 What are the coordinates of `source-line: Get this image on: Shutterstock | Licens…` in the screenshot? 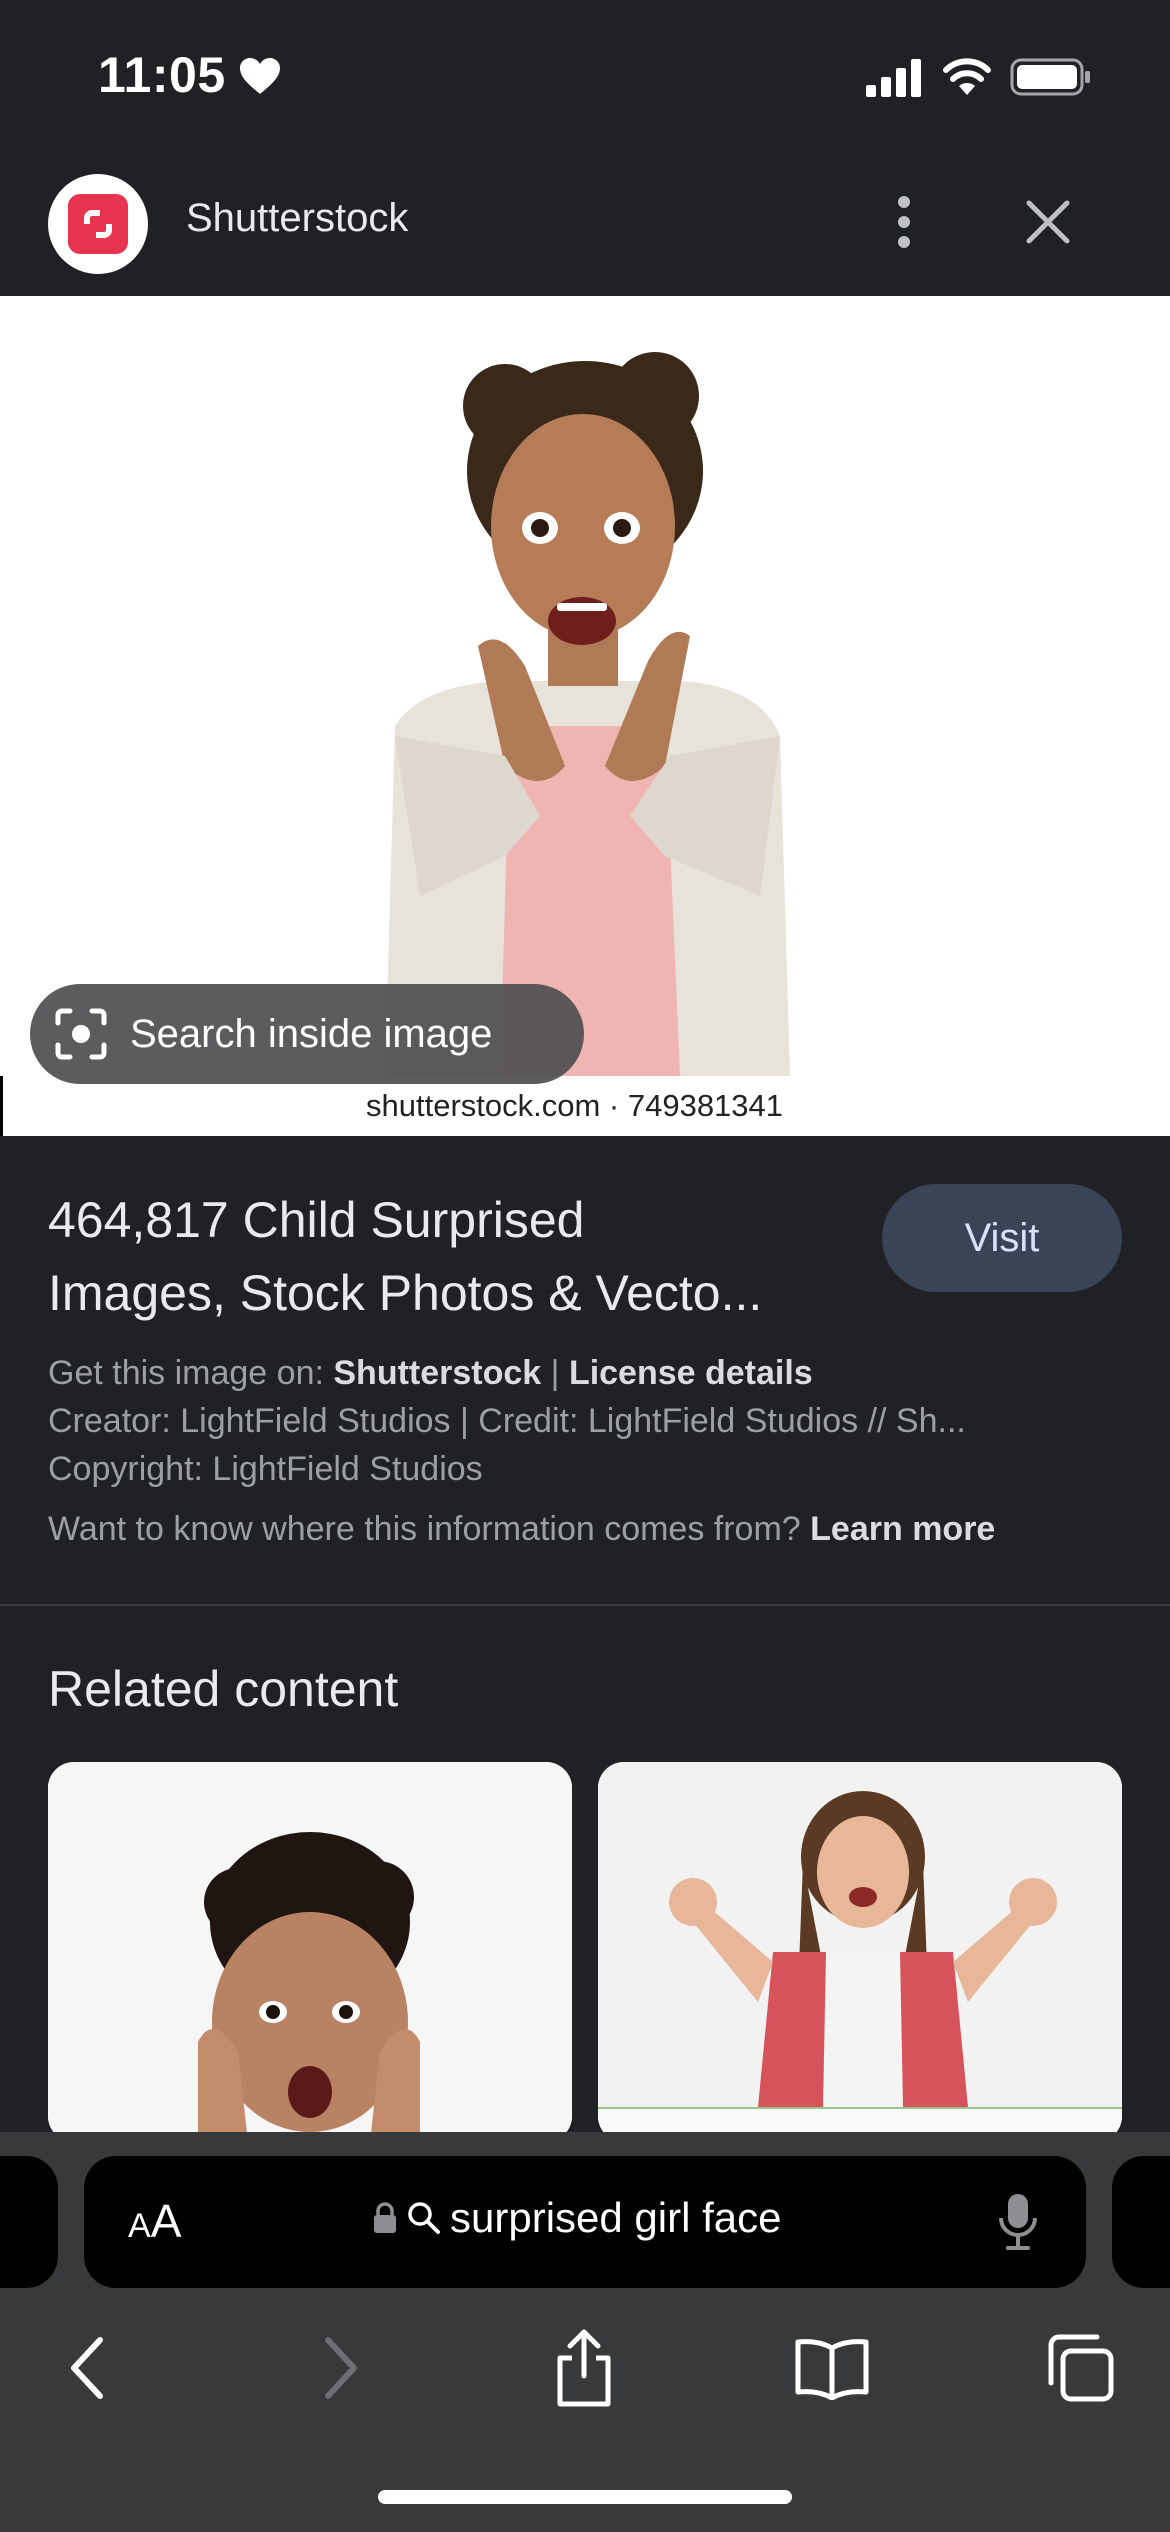 It's located at (430, 1373).